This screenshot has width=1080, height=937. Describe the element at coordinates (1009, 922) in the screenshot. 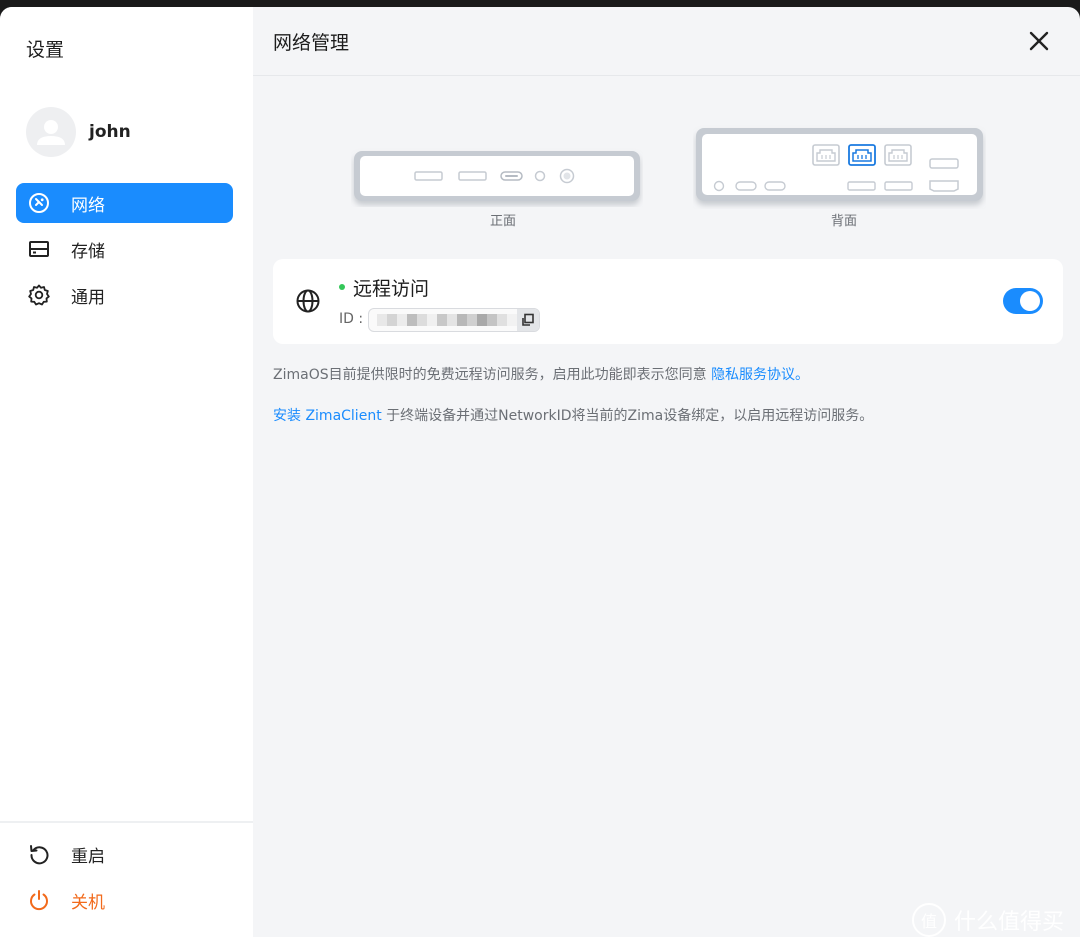

I see `watermark-text: 什么值得买` at that location.